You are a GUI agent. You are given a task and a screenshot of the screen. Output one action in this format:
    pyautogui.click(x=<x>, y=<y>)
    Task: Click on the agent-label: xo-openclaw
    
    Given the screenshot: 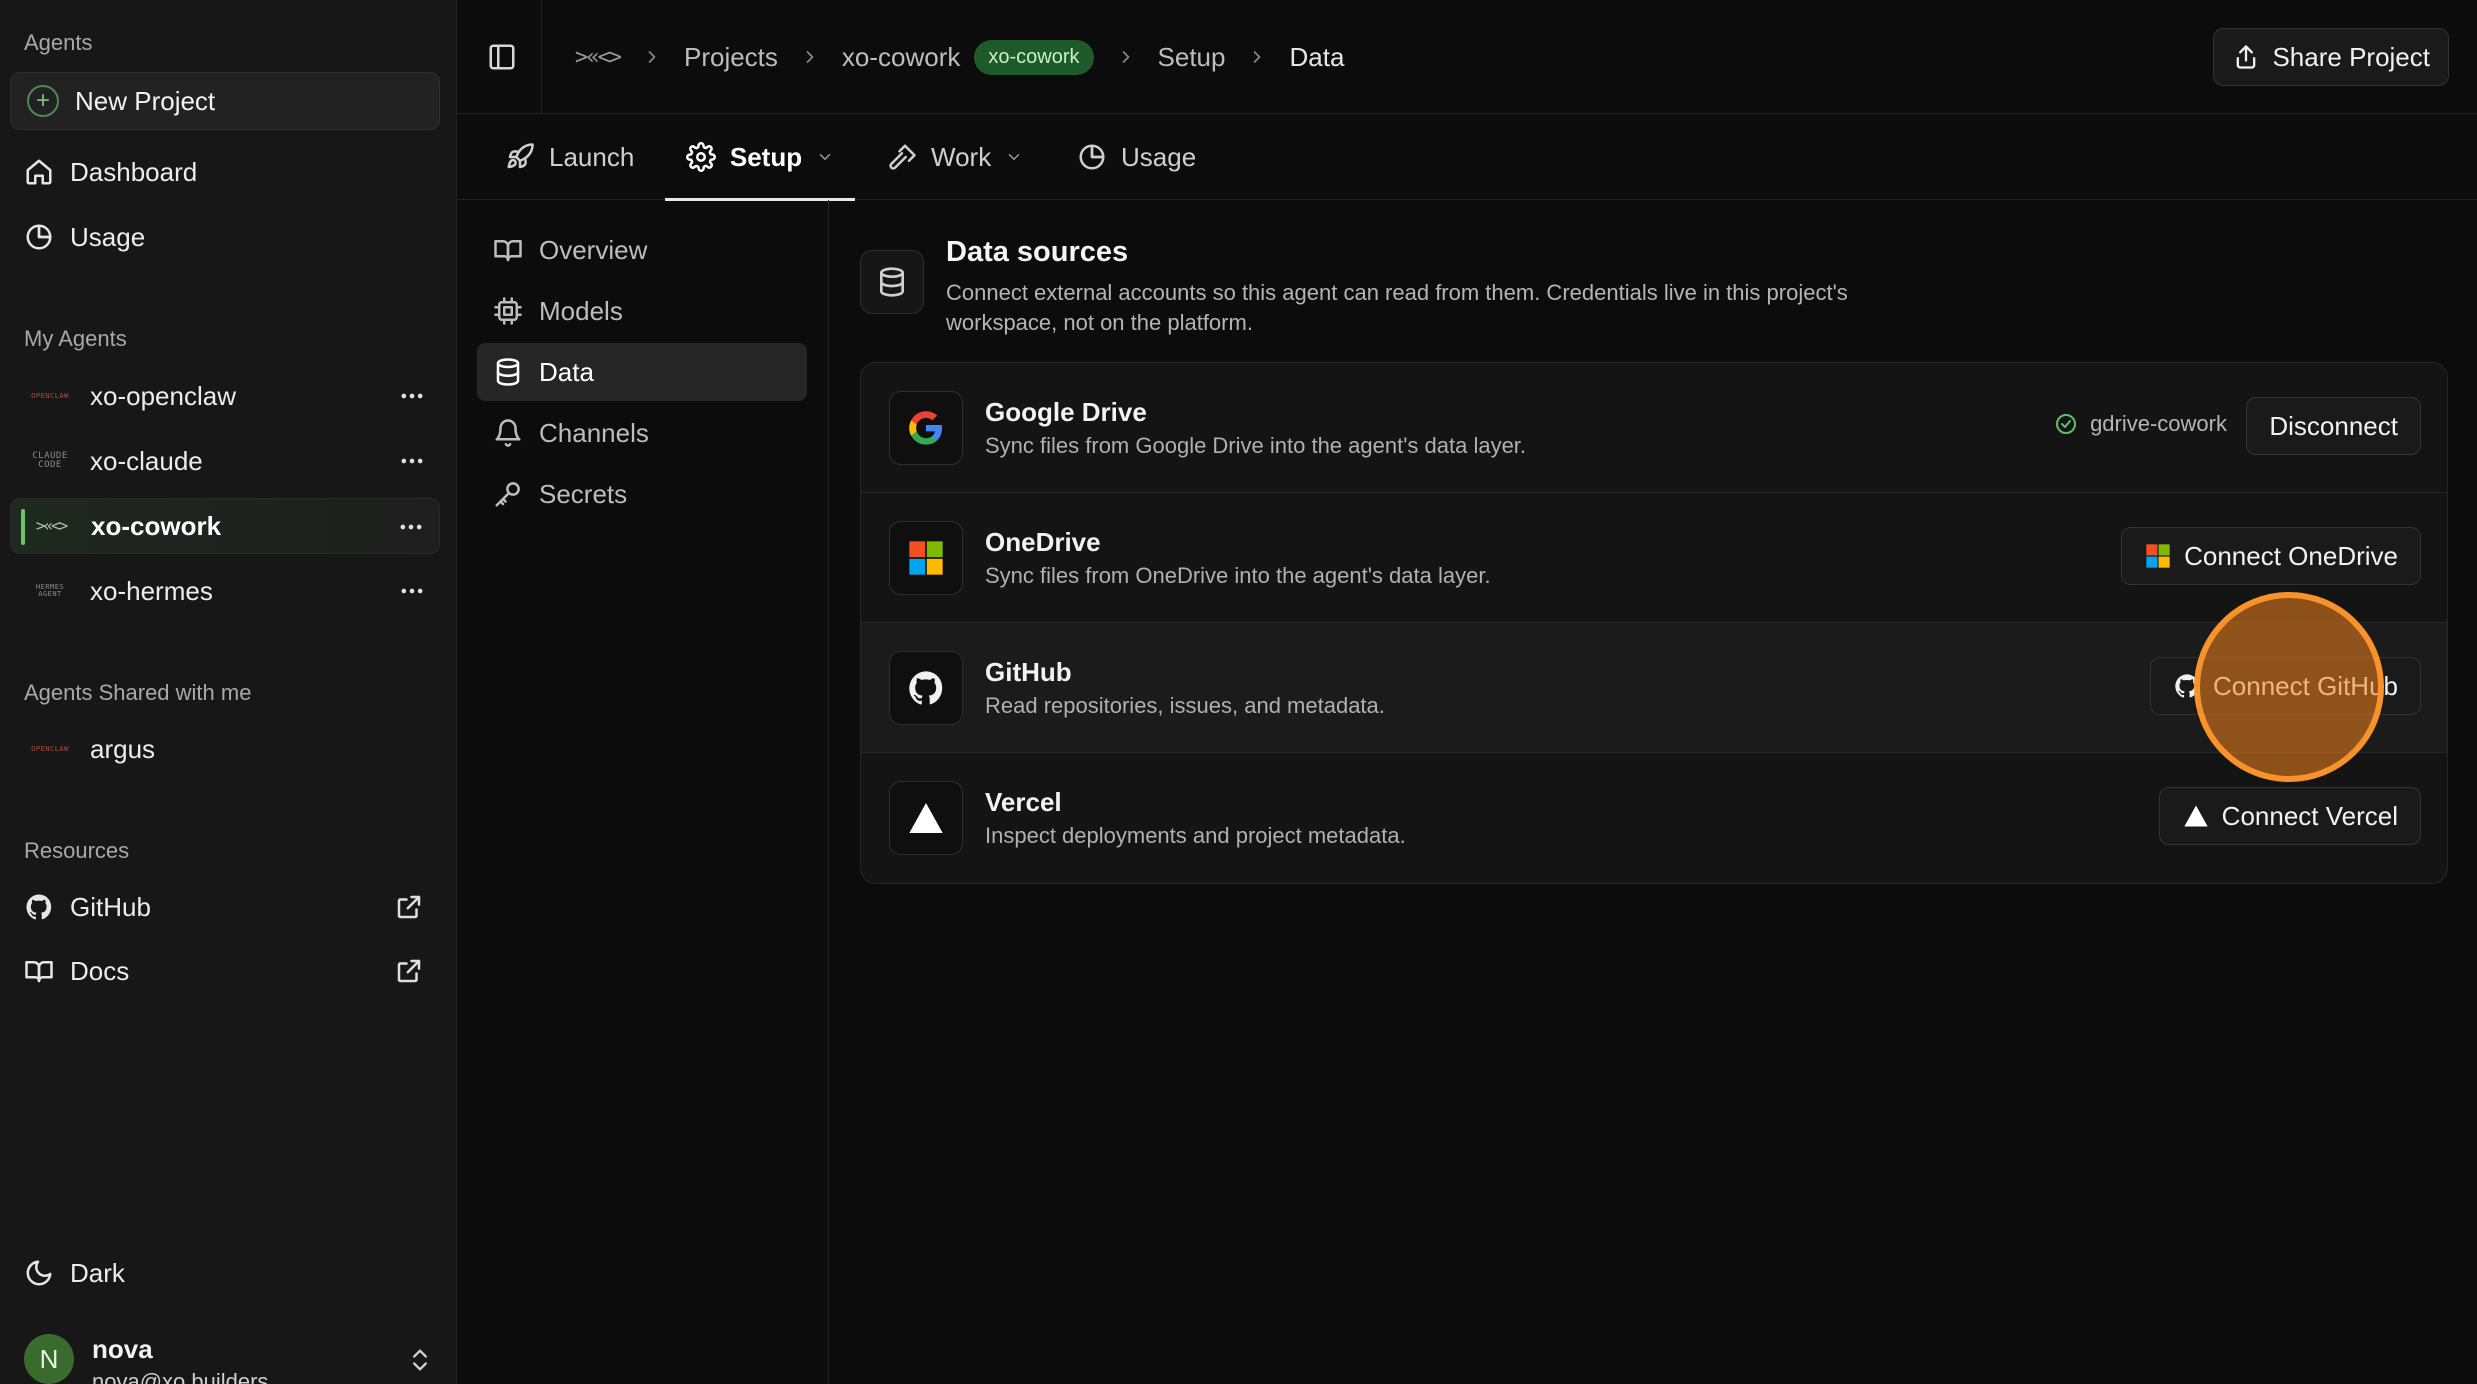 What is the action you would take?
    pyautogui.click(x=163, y=395)
    